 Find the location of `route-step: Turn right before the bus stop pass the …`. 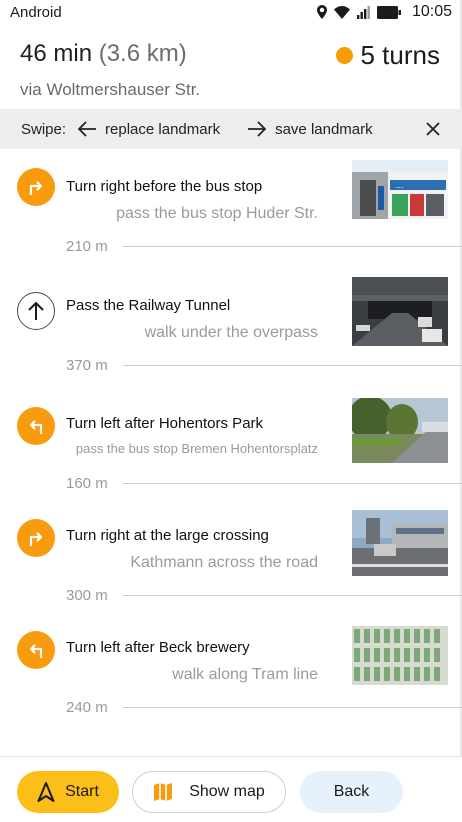

route-step: Turn right before the bus stop pass the … is located at coordinates (231, 218).